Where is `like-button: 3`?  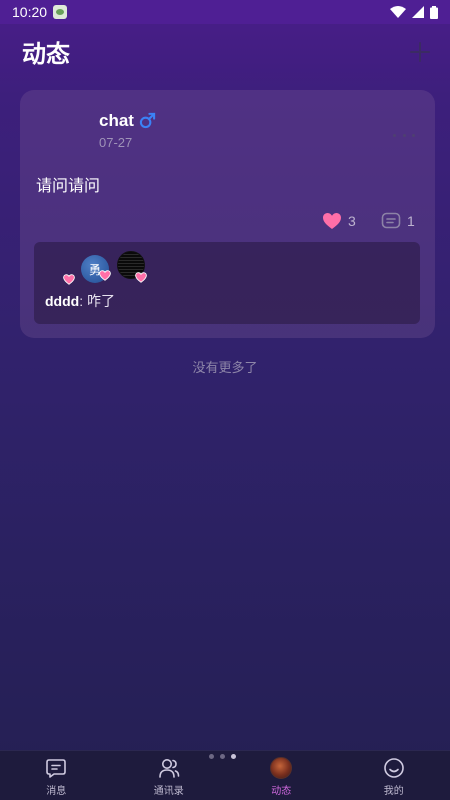
like-button: 3 is located at coordinates (339, 221).